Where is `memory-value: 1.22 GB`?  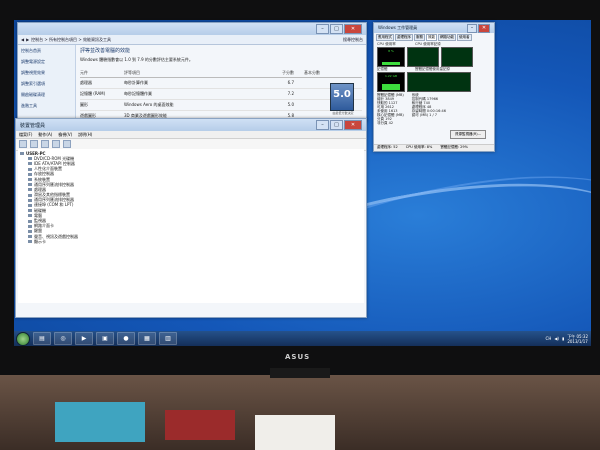
memory-value: 1.22 GB is located at coordinates (391, 76).